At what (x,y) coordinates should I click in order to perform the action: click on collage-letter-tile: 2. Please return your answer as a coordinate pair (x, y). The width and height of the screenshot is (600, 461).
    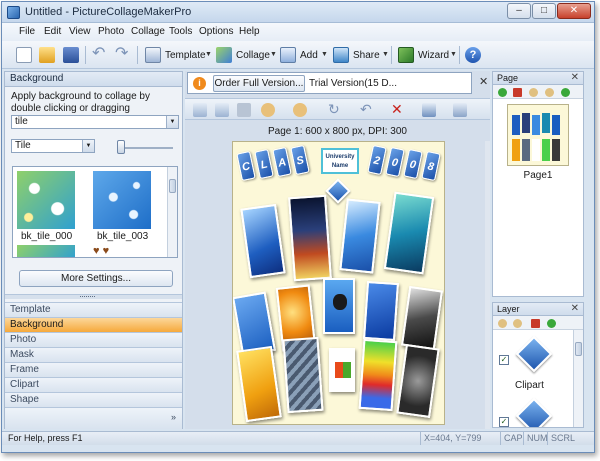
    Looking at the image, I should click on (377, 160).